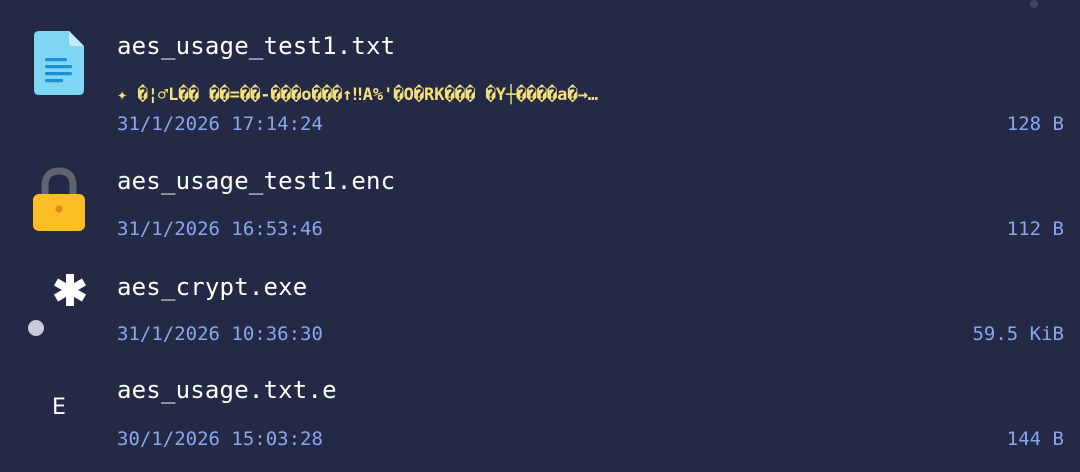 The image size is (1080, 472). Describe the element at coordinates (220, 334) in the screenshot. I see `file-modified-date: 31/1/2026 10:36:30` at that location.